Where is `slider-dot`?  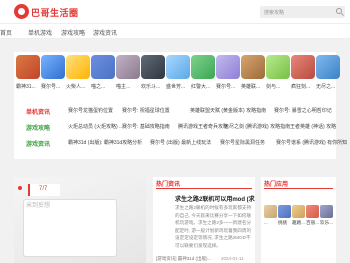 slider-dot is located at coordinates (20, 188).